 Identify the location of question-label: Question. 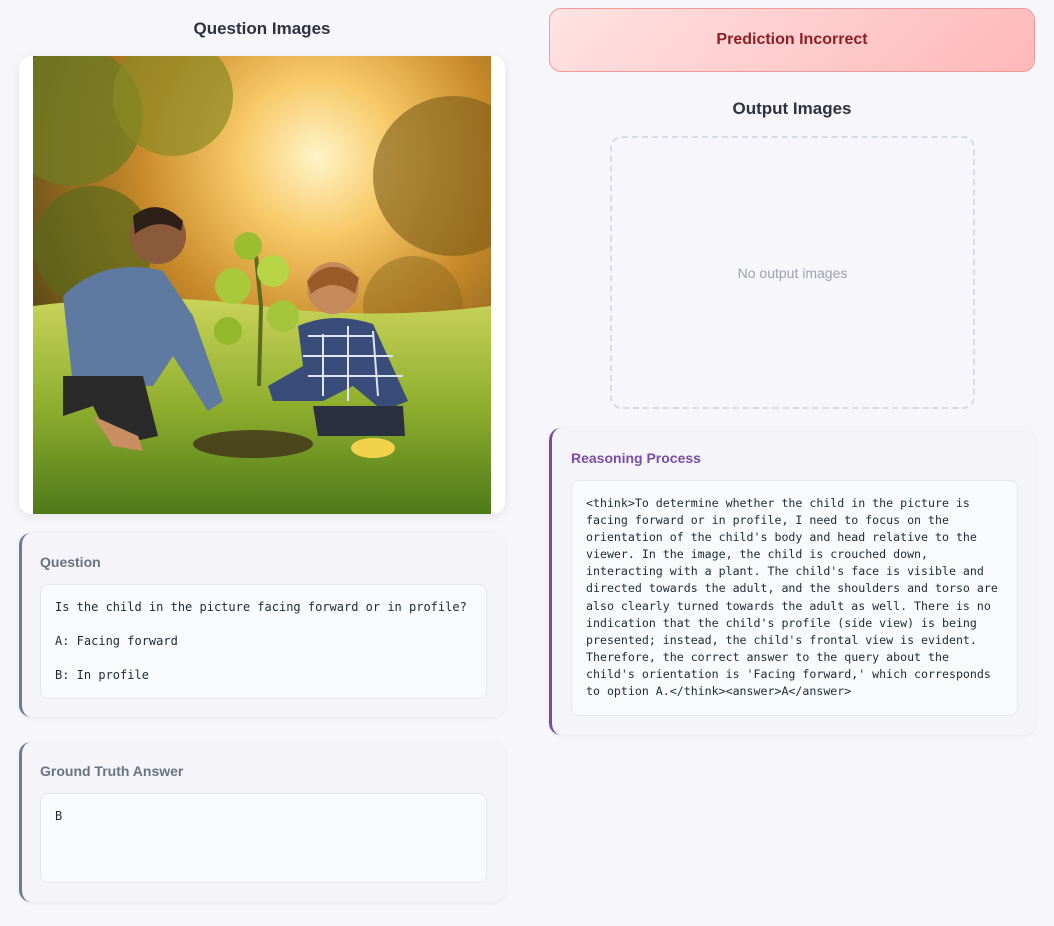
(70, 562).